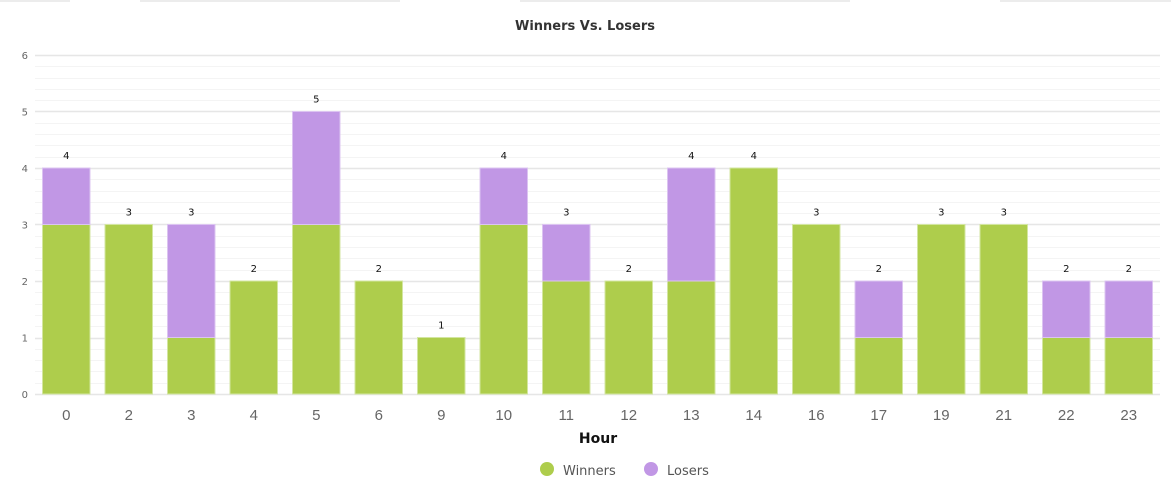 The image size is (1171, 501). Describe the element at coordinates (585, 26) in the screenshot. I see `chart-title: Winners Vs. Losers` at that location.